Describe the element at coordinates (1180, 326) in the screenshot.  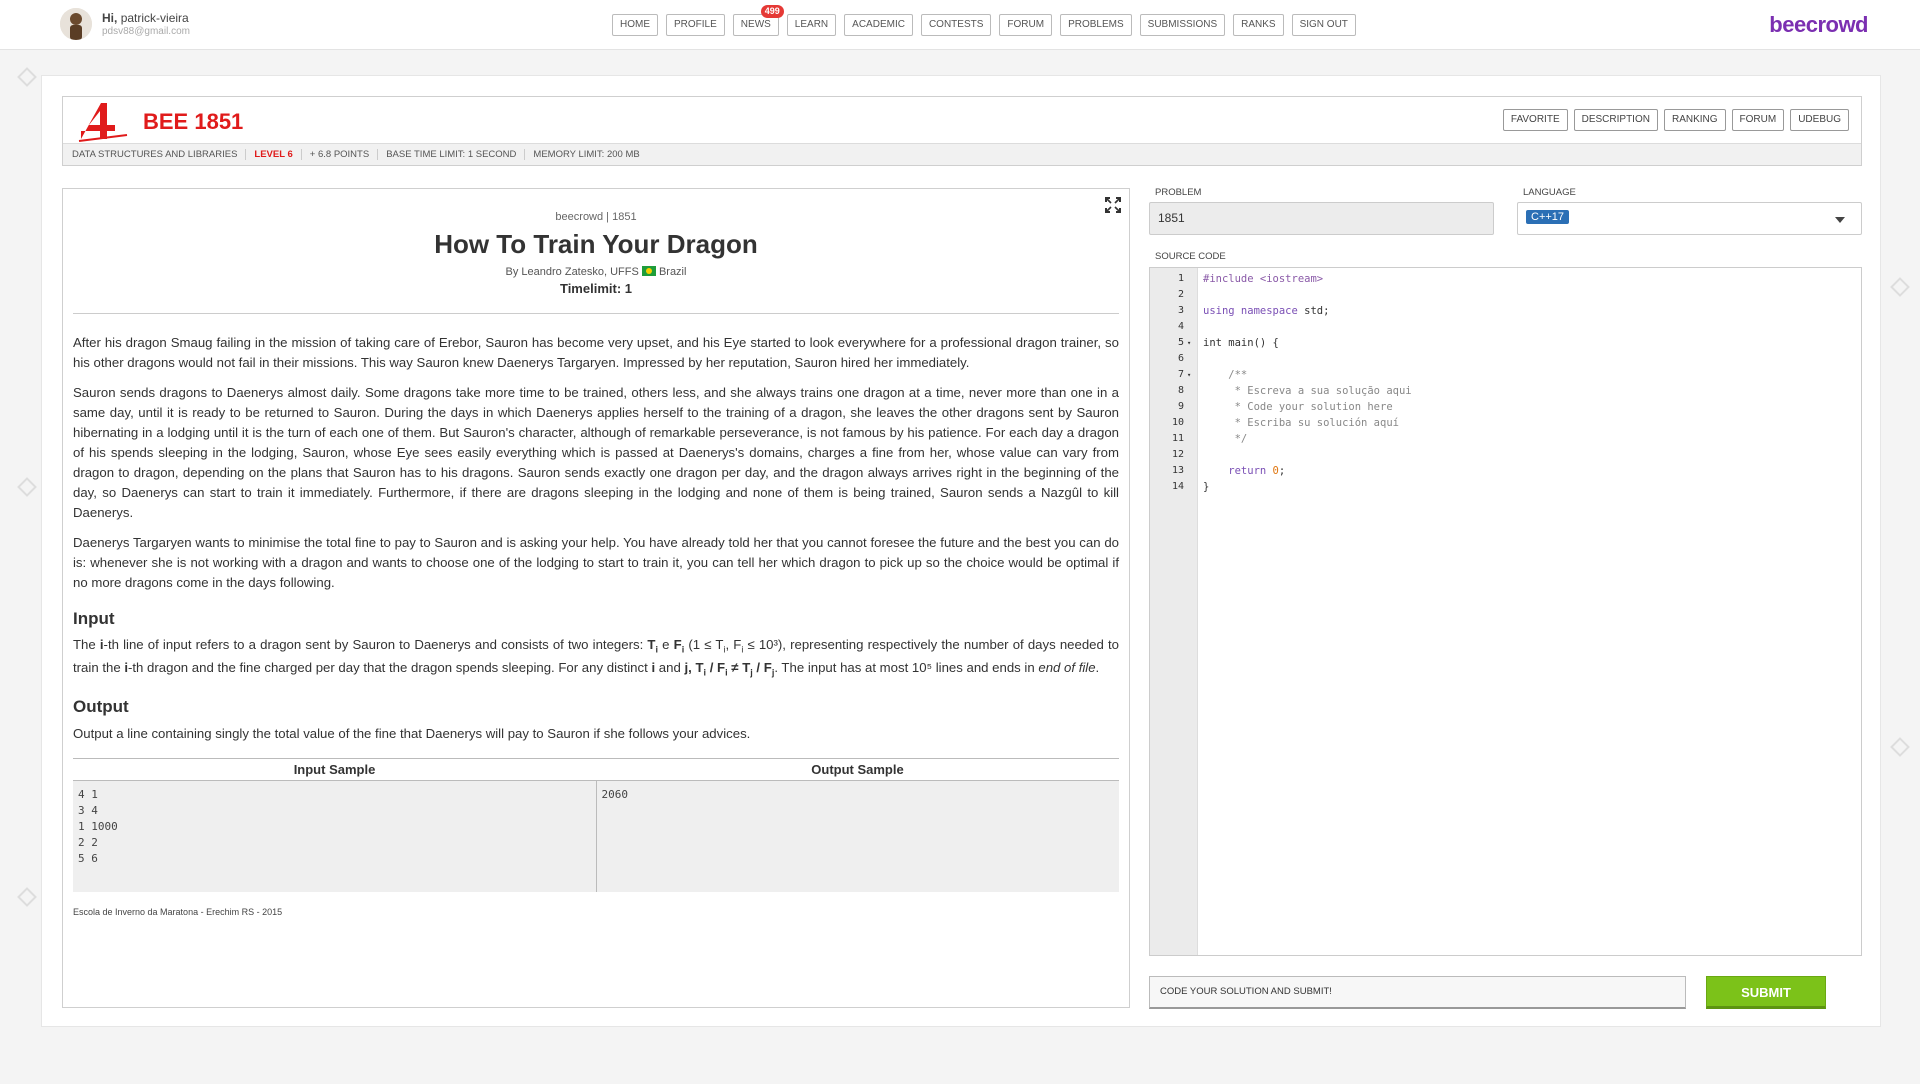
I see `line-number-label: 4` at that location.